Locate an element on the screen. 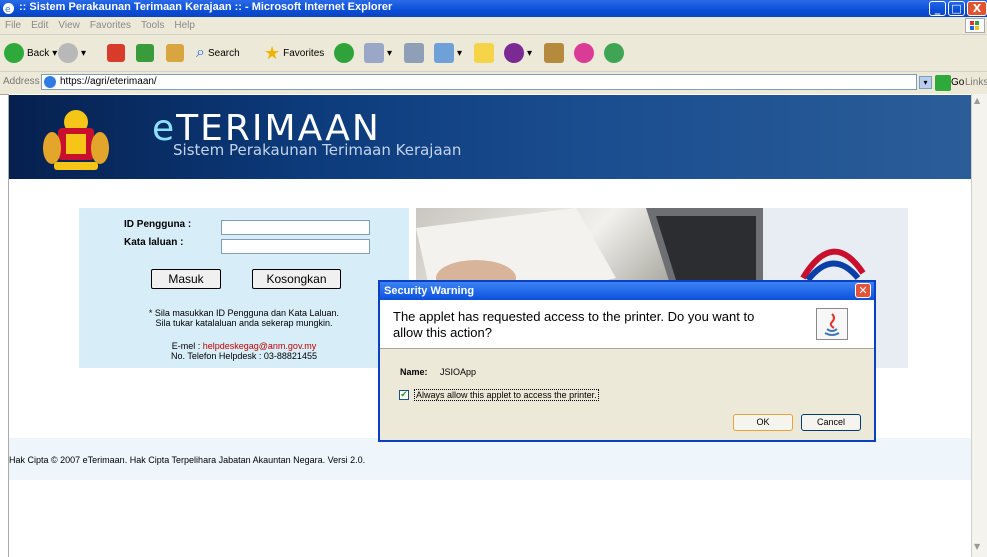 The width and height of the screenshot is (987, 557). research-button is located at coordinates (554, 53).